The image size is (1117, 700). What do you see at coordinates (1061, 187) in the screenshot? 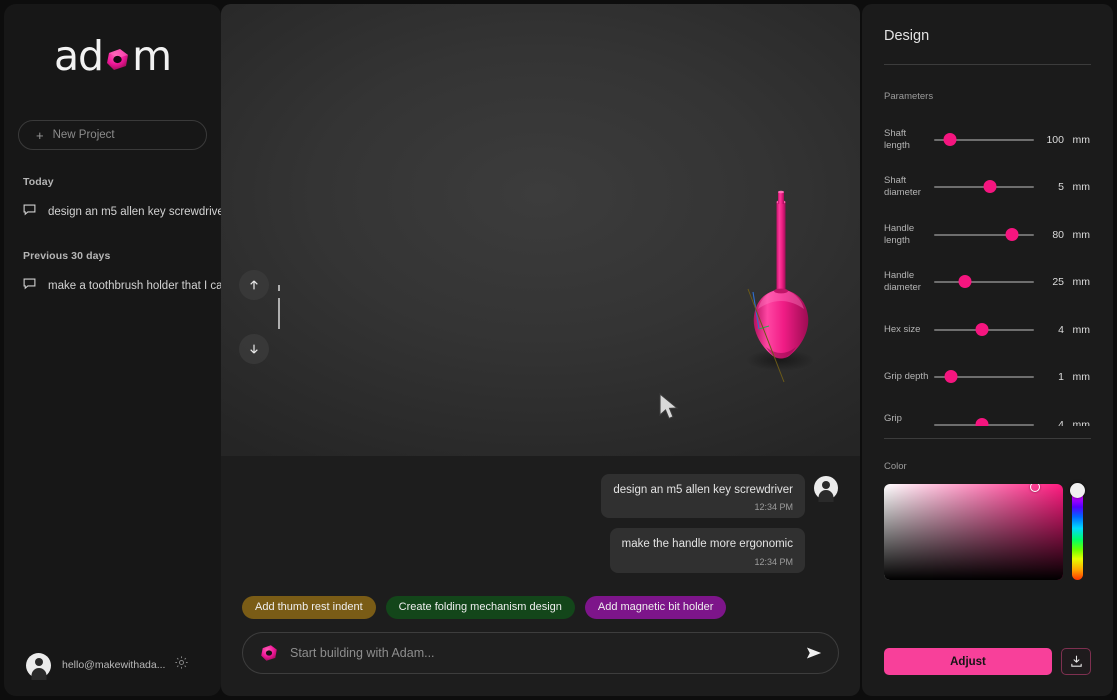
I see `param-value: 5` at bounding box center [1061, 187].